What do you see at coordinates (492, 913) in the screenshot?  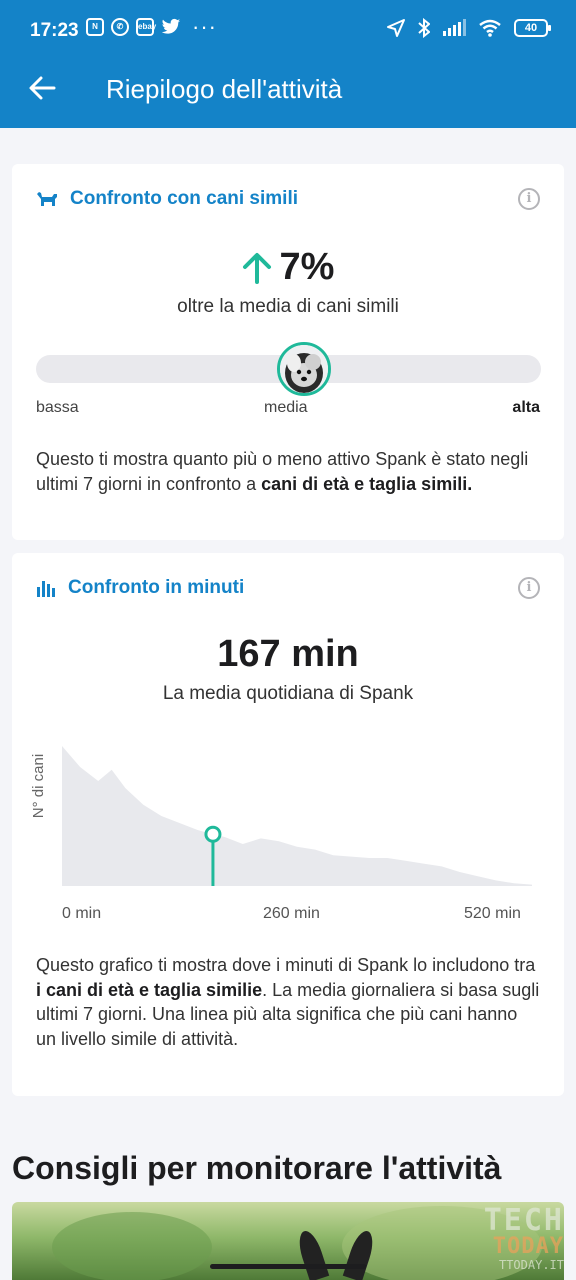 I see `x-tick-label: 520 min` at bounding box center [492, 913].